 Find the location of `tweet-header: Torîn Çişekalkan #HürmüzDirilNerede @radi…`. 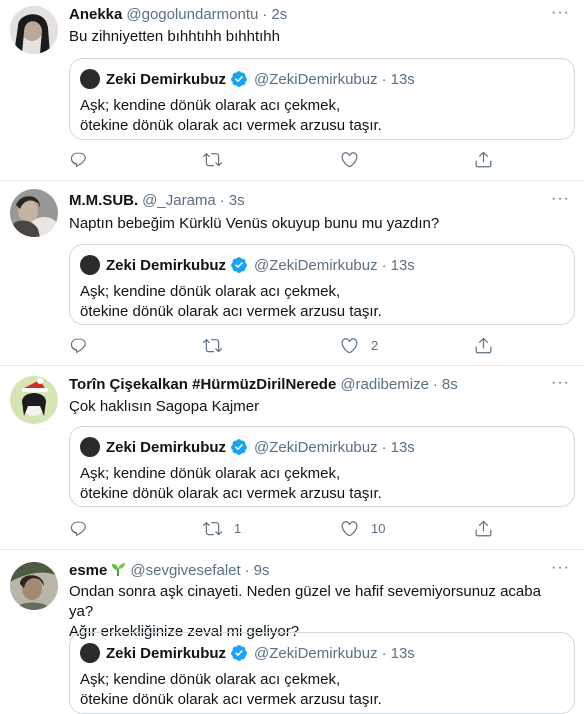

tweet-header: Torîn Çişekalkan #HürmüzDirilNerede @radi… is located at coordinates (263, 384).